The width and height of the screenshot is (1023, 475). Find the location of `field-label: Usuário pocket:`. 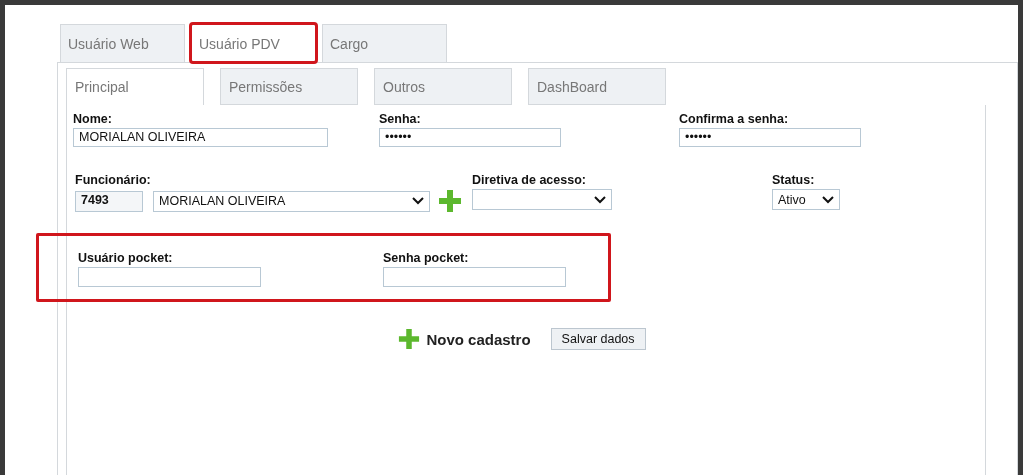

field-label: Usuário pocket: is located at coordinates (126, 258).